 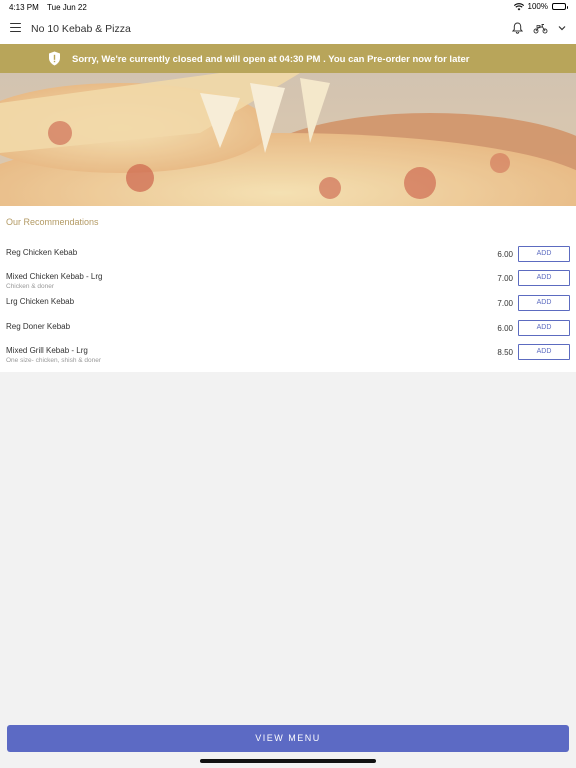 I want to click on status-right: 100%, so click(x=540, y=6).